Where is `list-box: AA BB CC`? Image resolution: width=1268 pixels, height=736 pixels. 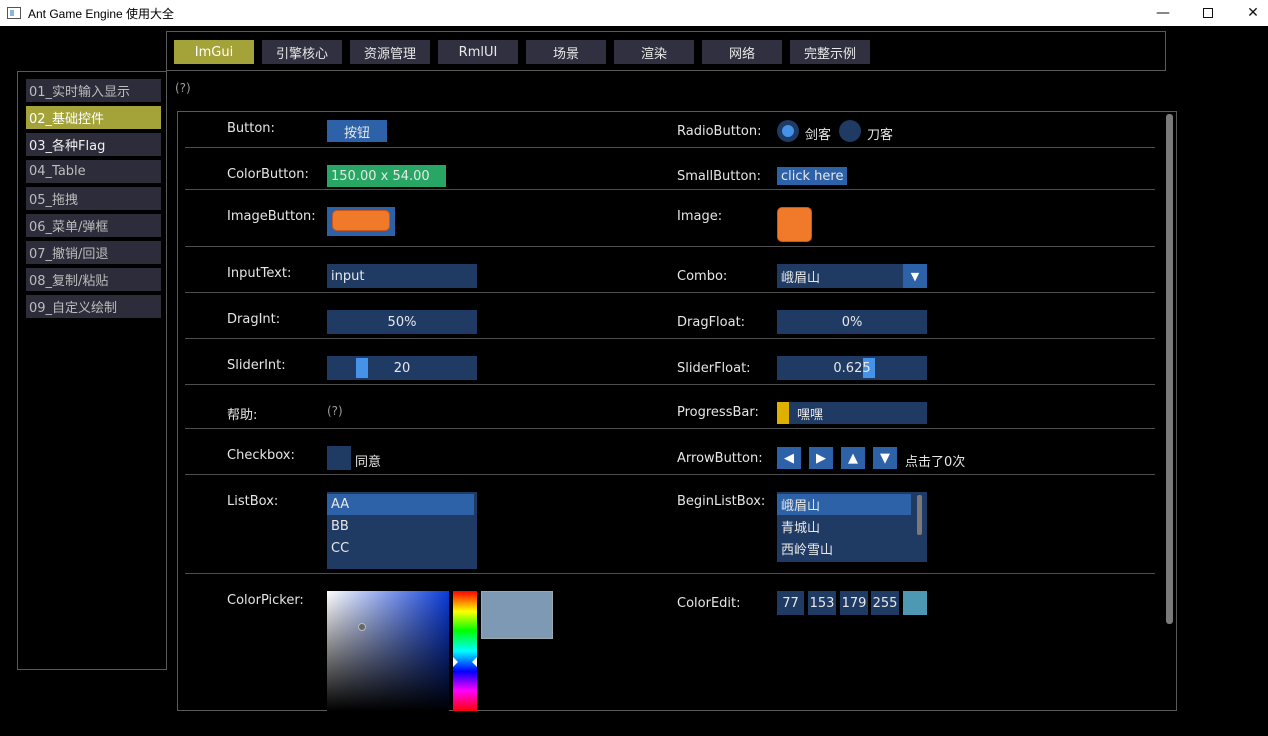 list-box: AA BB CC is located at coordinates (402, 530).